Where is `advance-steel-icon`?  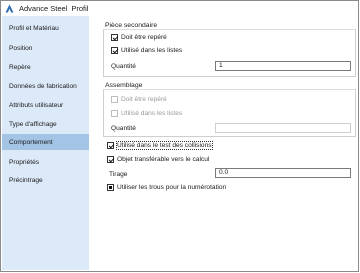
advance-steel-icon is located at coordinates (9, 8).